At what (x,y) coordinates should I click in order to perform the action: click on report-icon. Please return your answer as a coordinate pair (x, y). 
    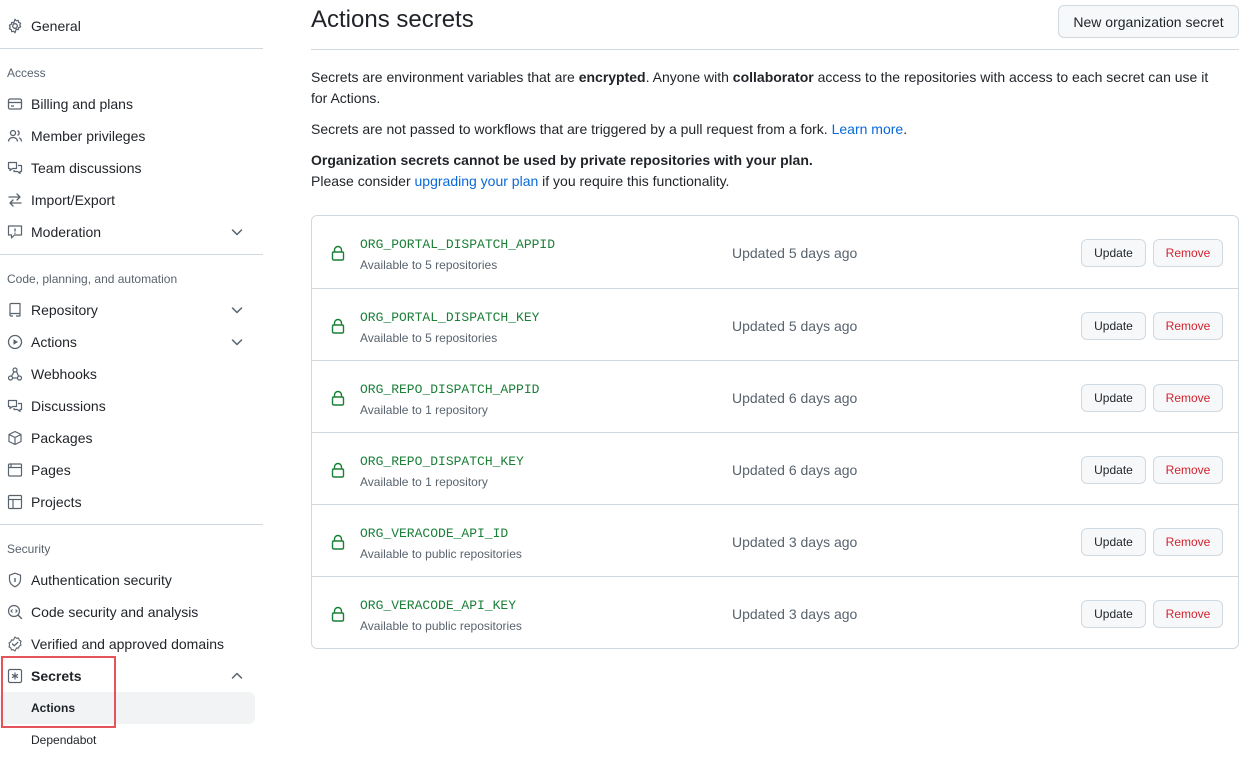
    Looking at the image, I should click on (15, 232).